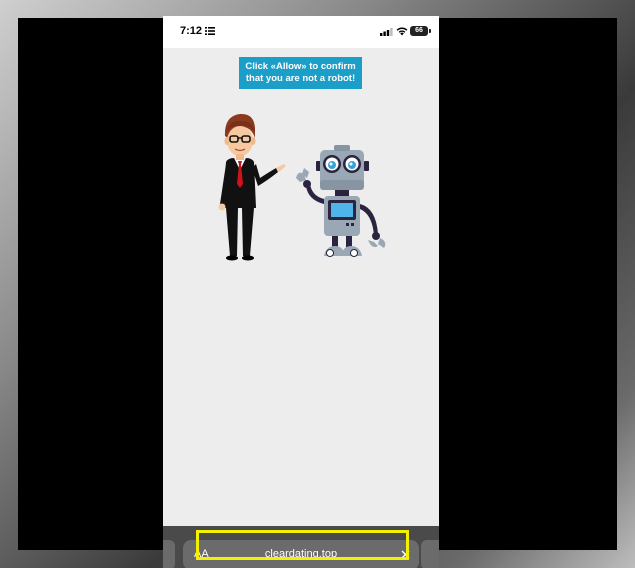 This screenshot has height=568, width=635. What do you see at coordinates (302, 545) in the screenshot?
I see `url-highlight-box` at bounding box center [302, 545].